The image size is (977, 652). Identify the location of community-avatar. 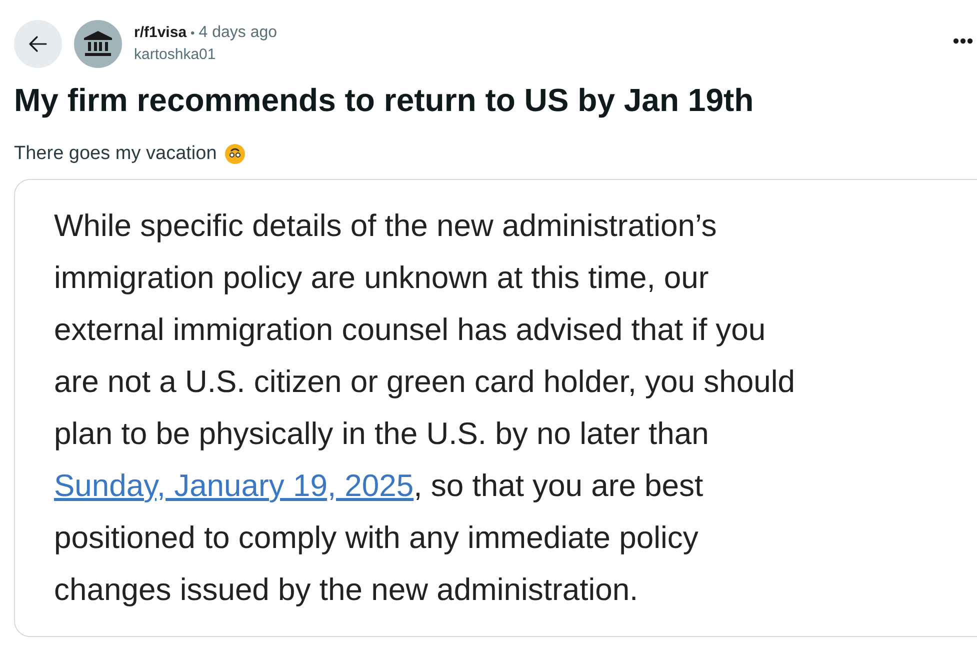
(98, 44).